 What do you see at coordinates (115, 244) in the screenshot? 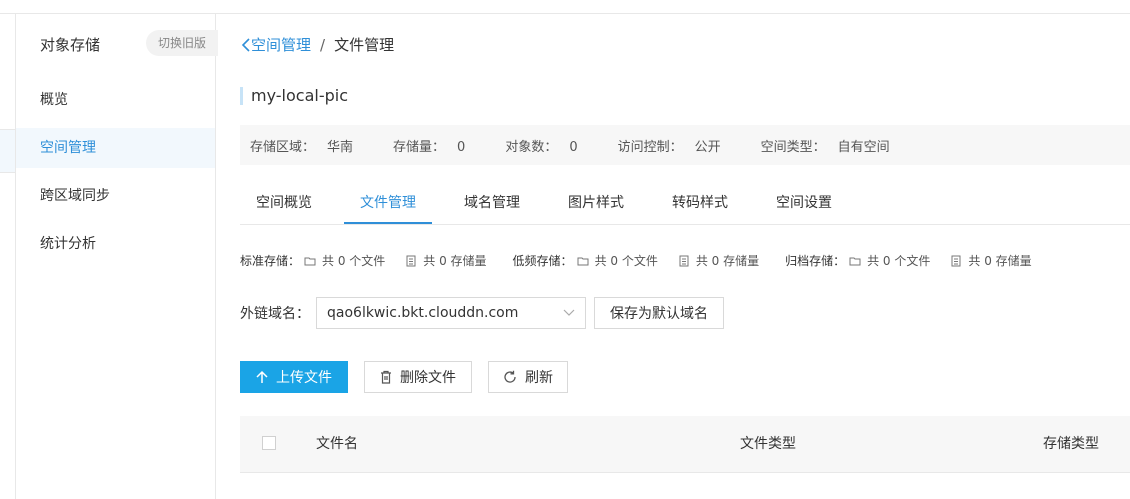
I see `sidebar-item-statistics: 统计分析` at bounding box center [115, 244].